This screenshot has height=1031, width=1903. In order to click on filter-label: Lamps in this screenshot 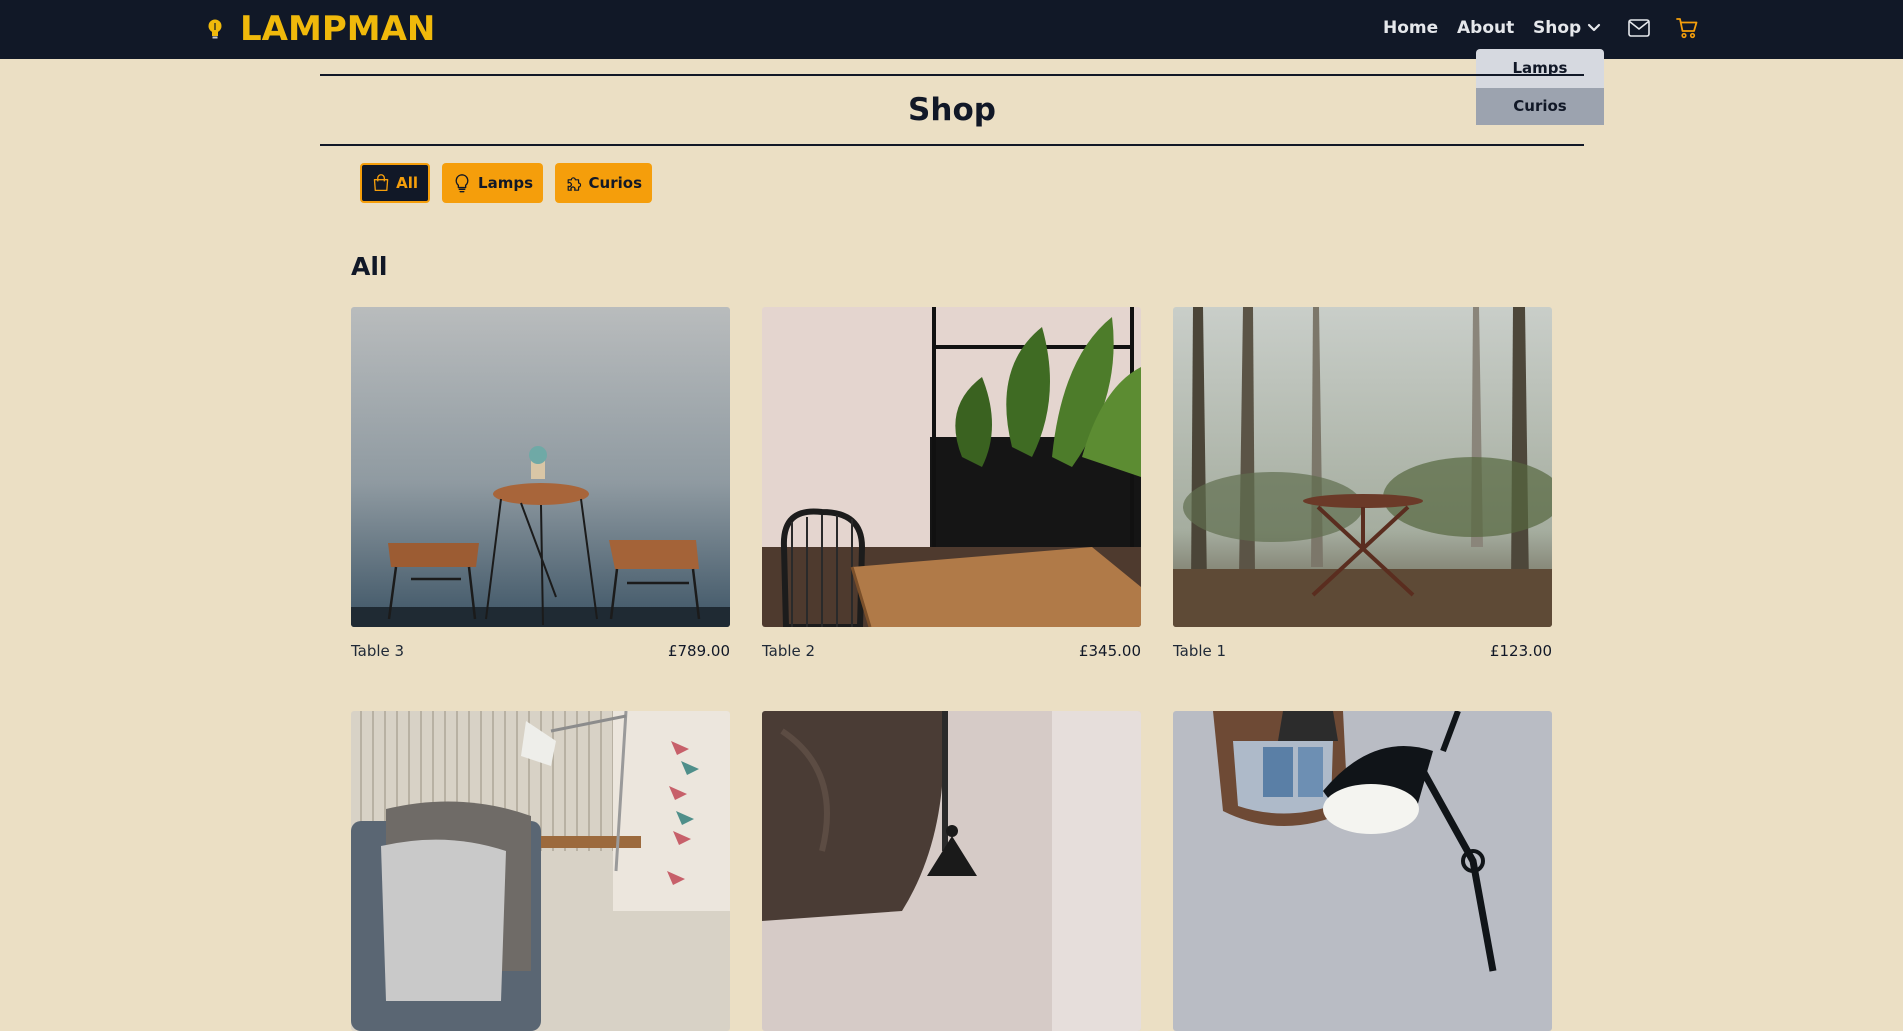, I will do `click(505, 183)`.